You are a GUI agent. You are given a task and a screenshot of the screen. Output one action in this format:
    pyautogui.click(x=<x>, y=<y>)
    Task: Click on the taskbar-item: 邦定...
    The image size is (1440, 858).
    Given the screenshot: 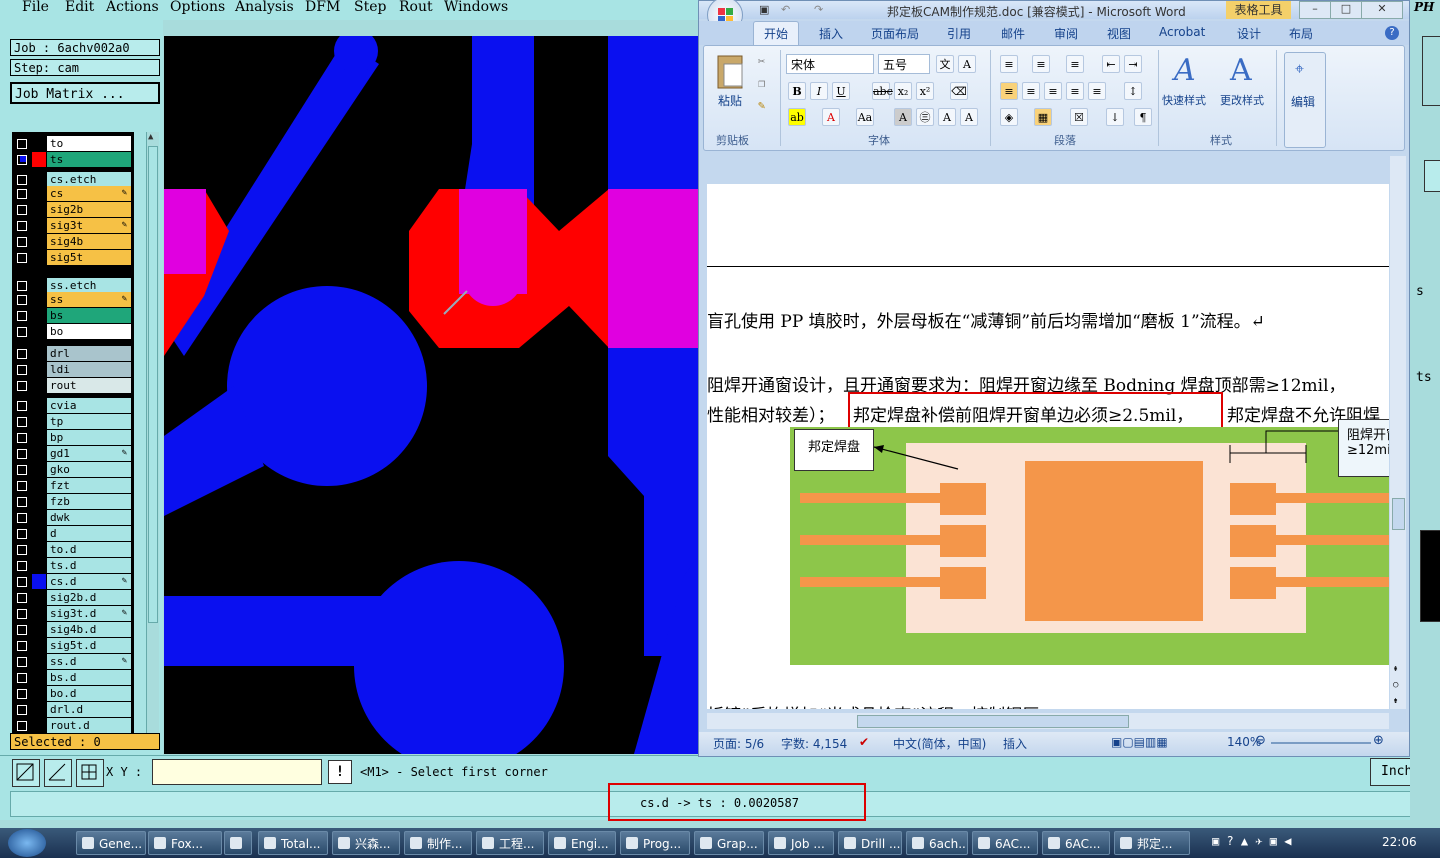 What is the action you would take?
    pyautogui.click(x=1152, y=843)
    